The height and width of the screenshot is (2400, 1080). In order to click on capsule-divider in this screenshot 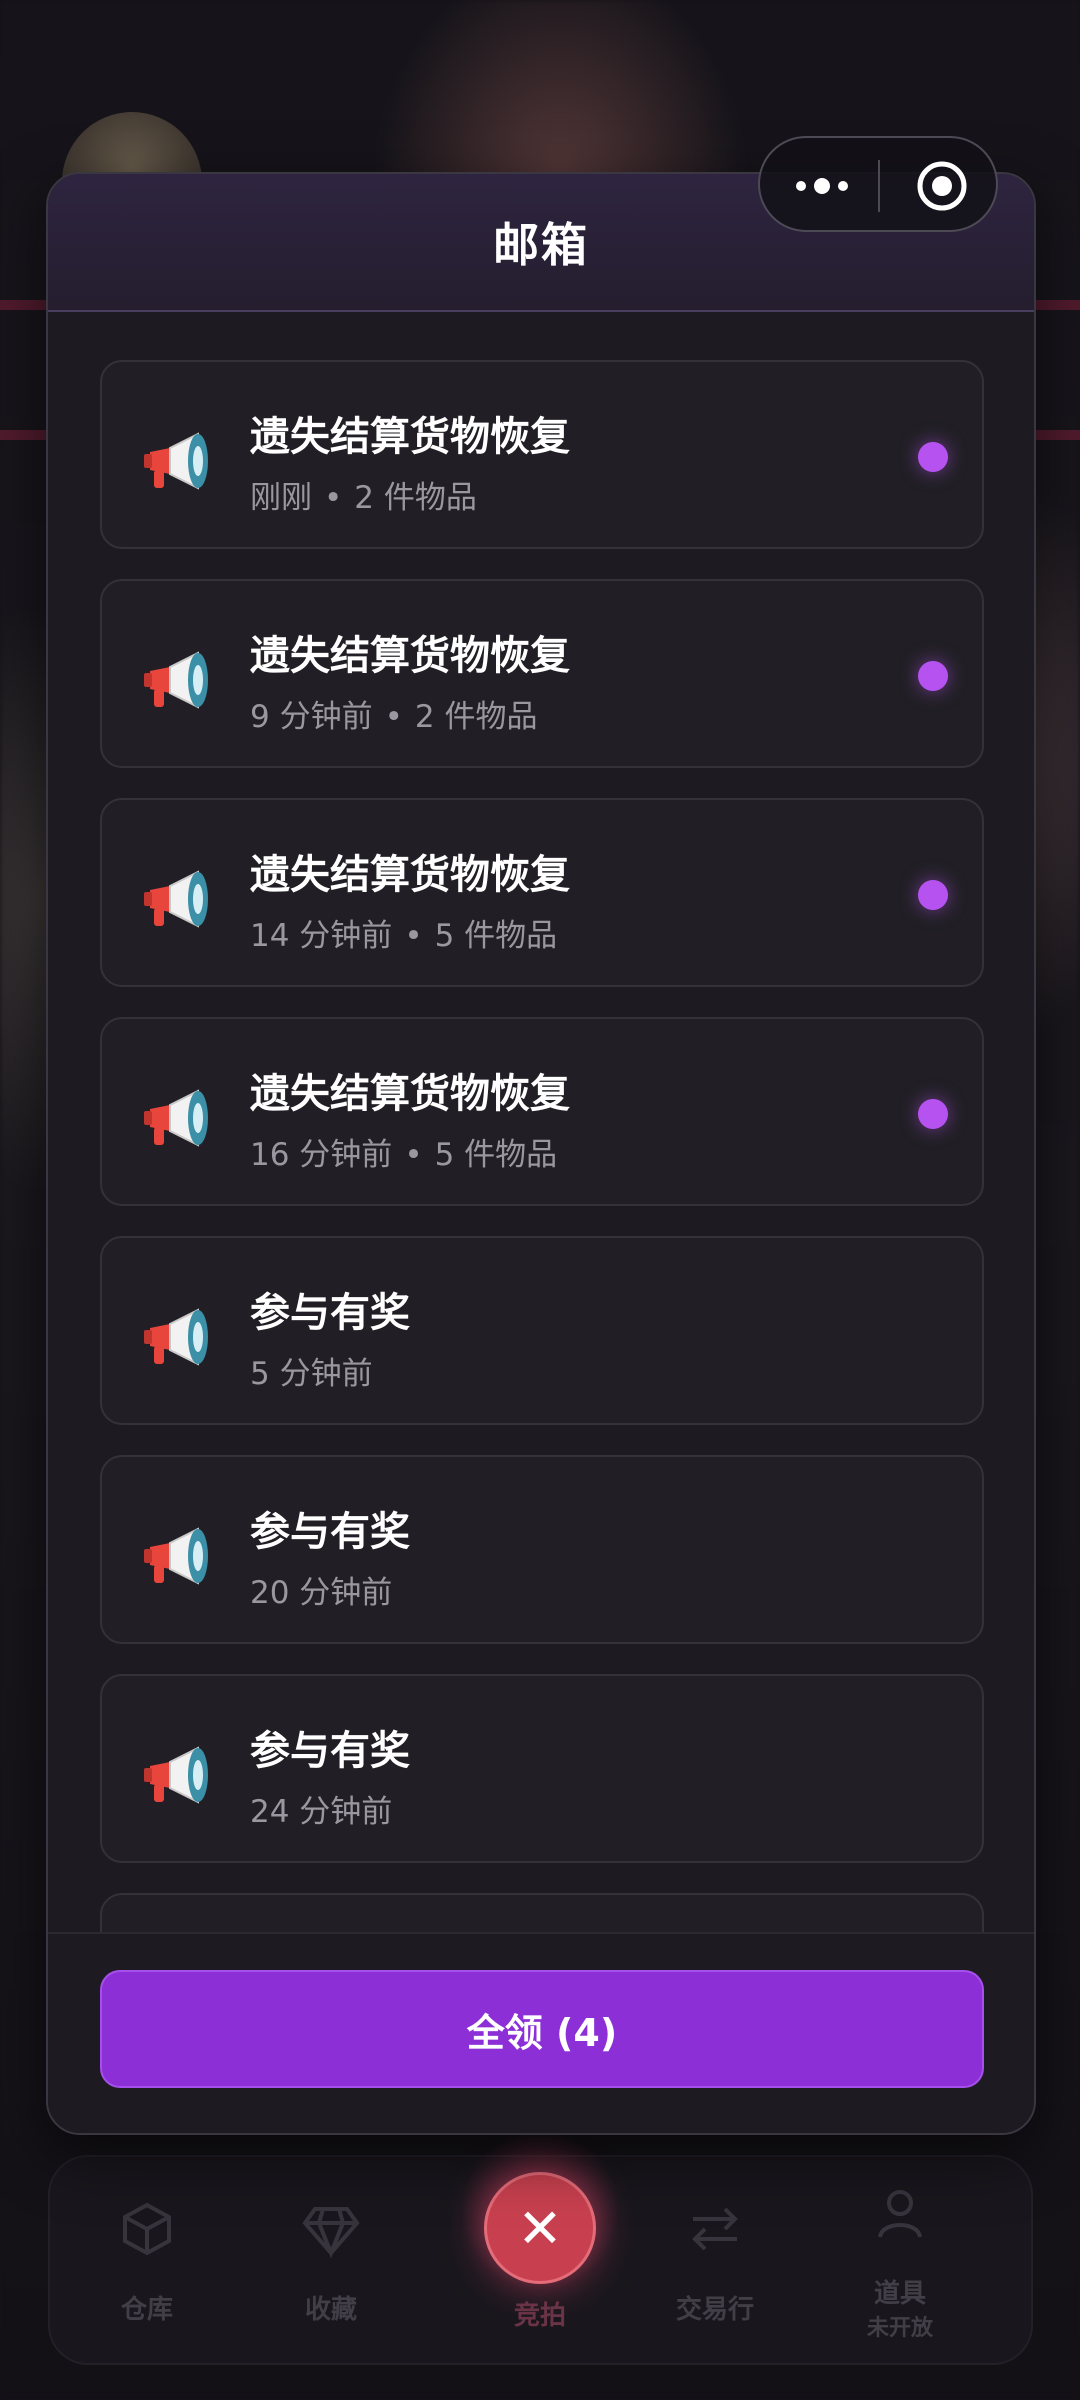, I will do `click(879, 186)`.